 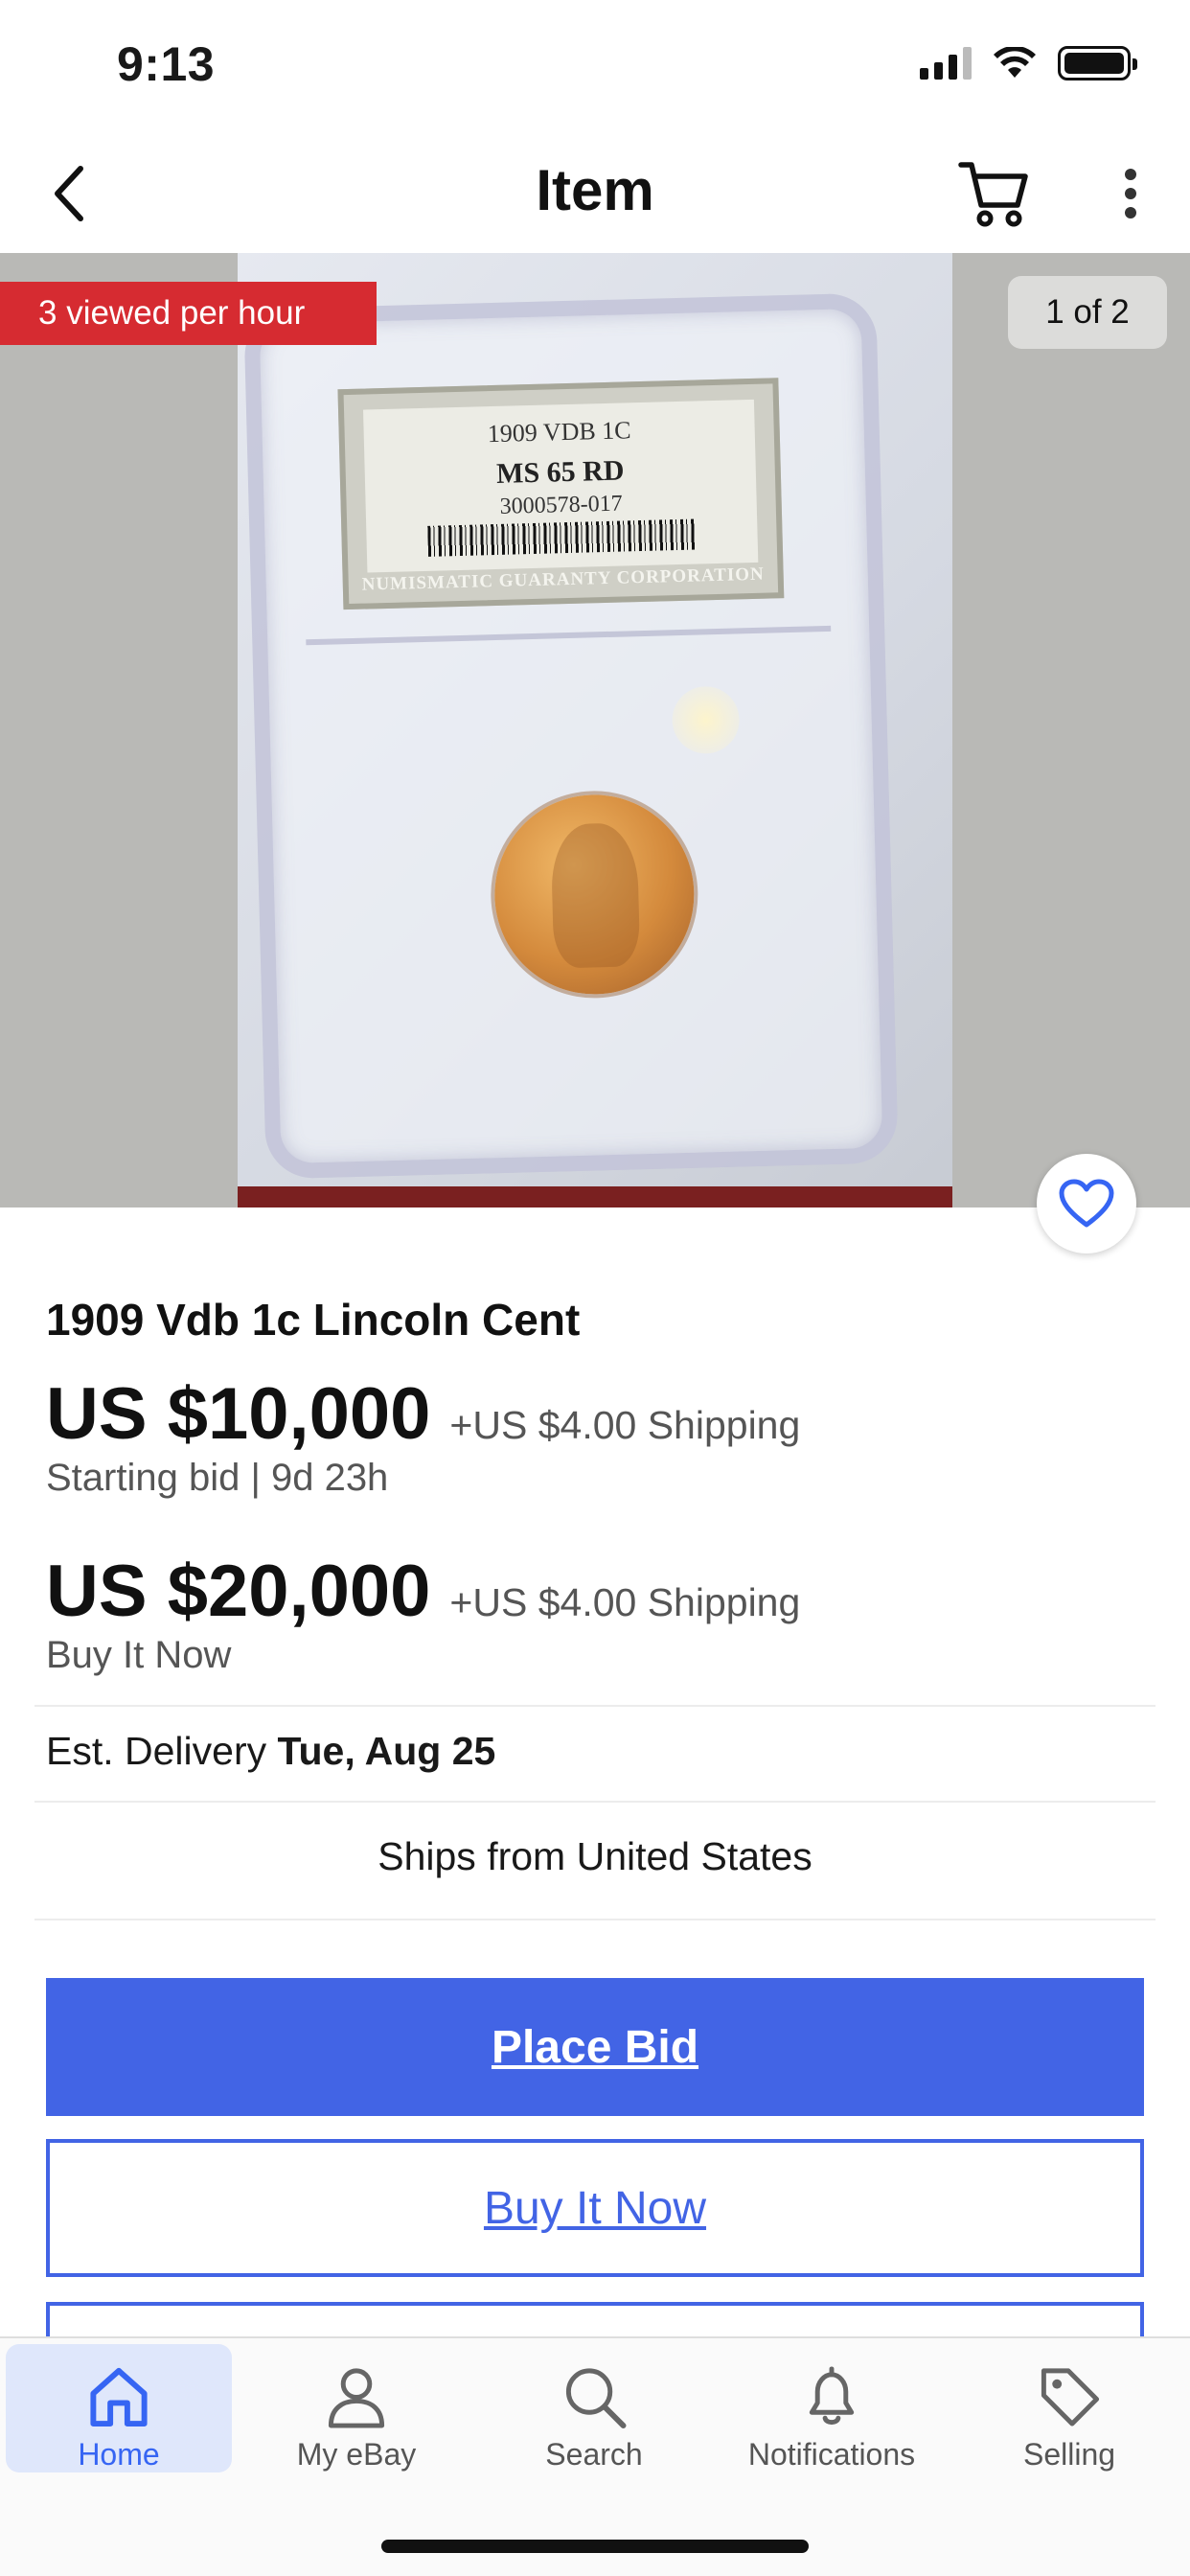 What do you see at coordinates (595, 2047) in the screenshot?
I see `place-bid-button: Place Bid` at bounding box center [595, 2047].